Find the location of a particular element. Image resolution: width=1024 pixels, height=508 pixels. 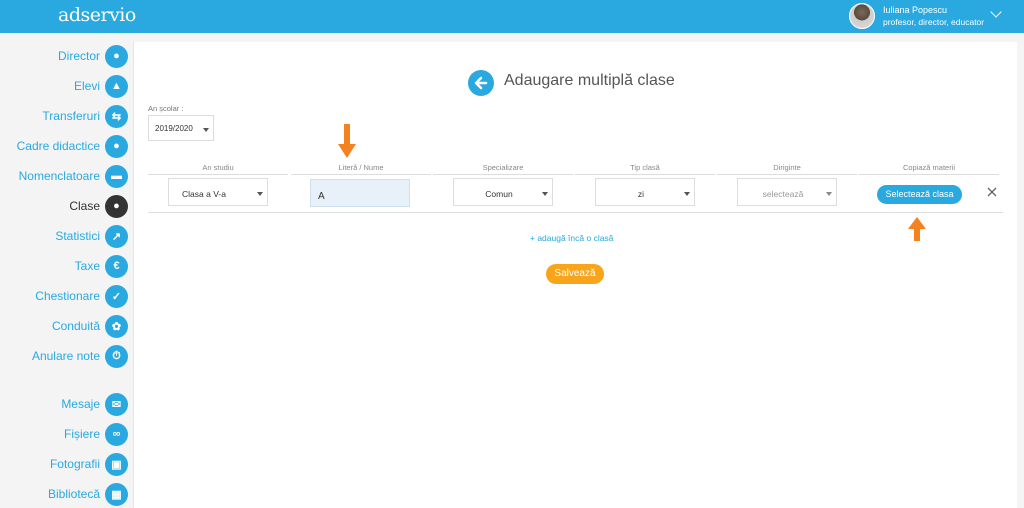

sidebar-item-label: Anulare note is located at coordinates (65, 356).